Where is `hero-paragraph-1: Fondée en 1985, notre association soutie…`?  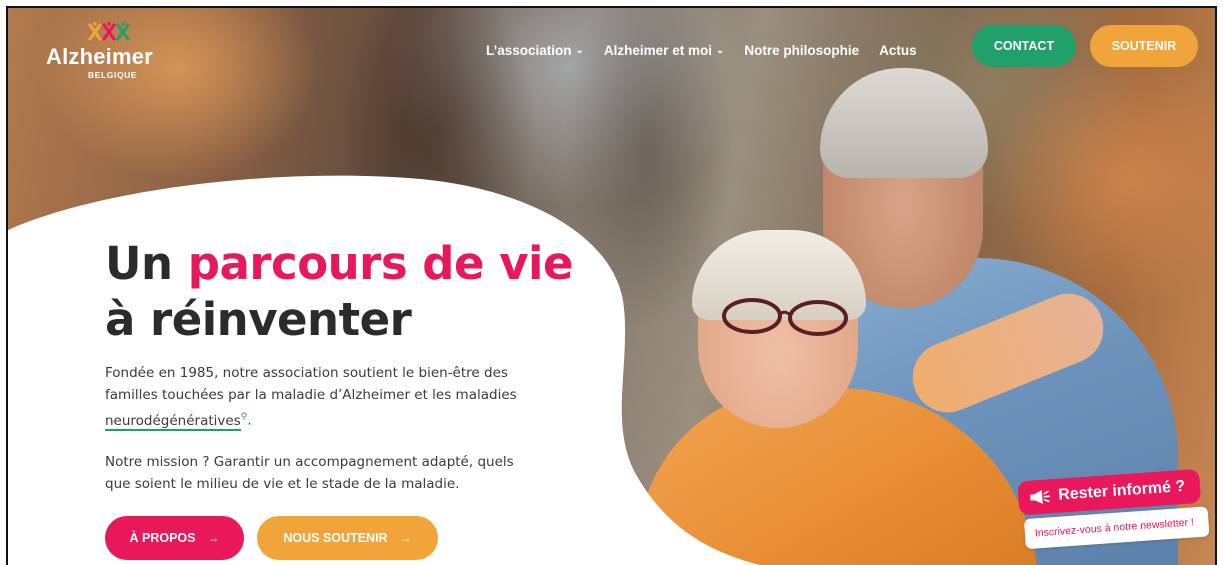
hero-paragraph-1: Fondée en 1985, notre association soutie… is located at coordinates (315, 397).